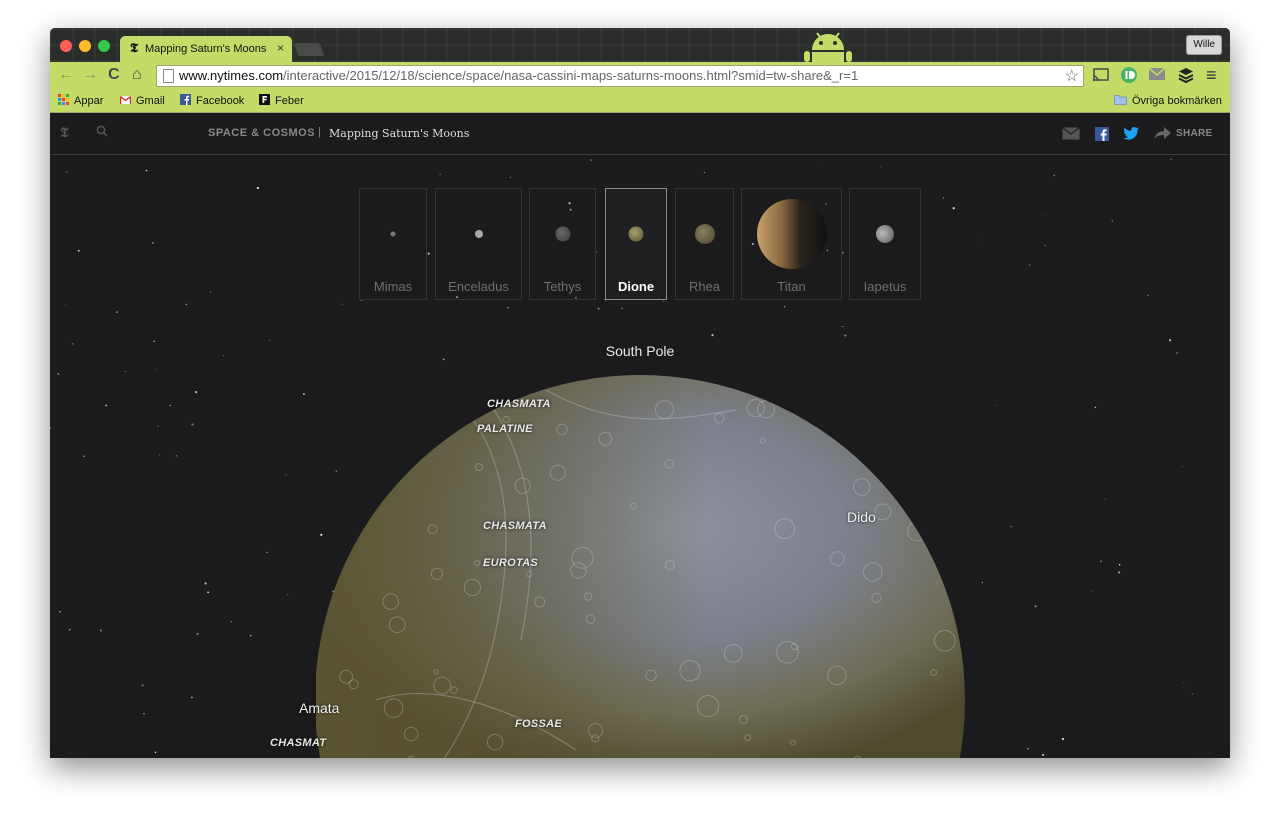 This screenshot has height=829, width=1280. Describe the element at coordinates (478, 234) in the screenshot. I see `enceladus-thumbnail` at that location.